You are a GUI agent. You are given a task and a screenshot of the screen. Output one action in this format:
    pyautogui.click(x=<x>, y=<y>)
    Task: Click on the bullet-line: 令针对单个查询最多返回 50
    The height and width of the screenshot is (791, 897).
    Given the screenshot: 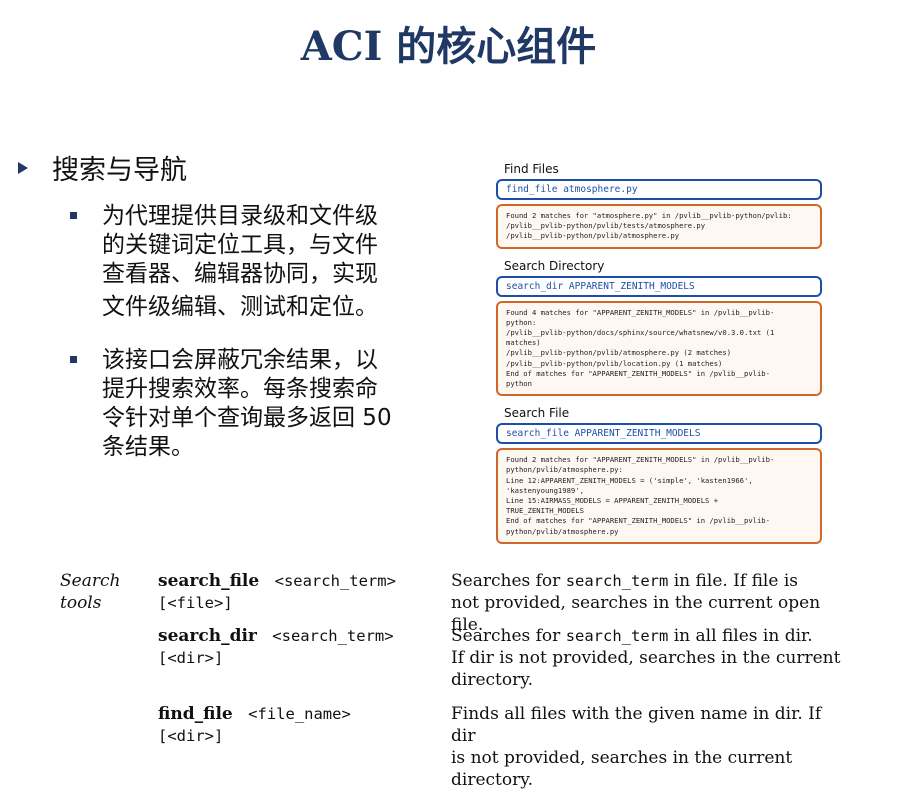 What is the action you would take?
    pyautogui.click(x=247, y=418)
    